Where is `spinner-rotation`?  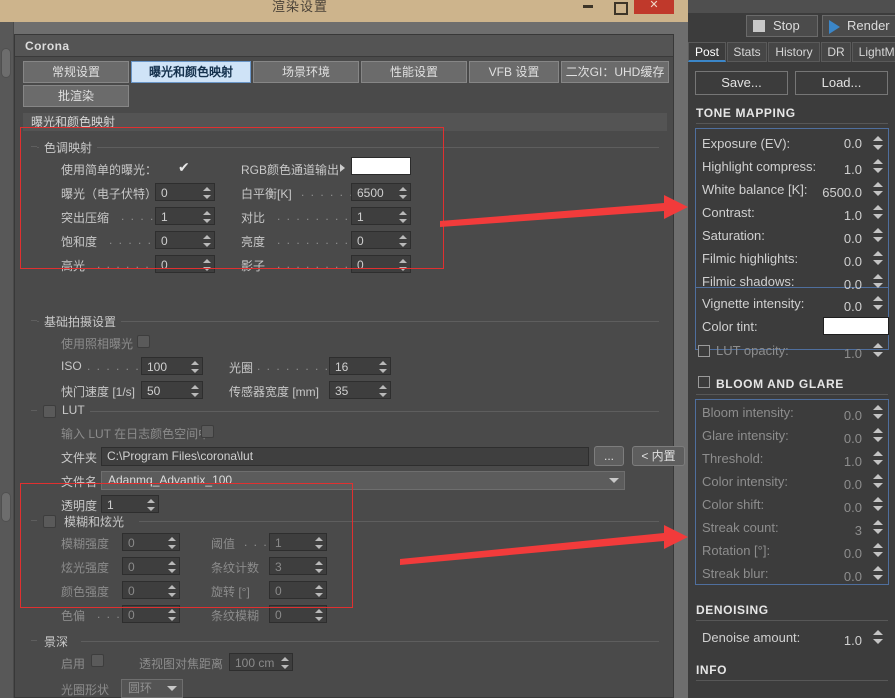 spinner-rotation is located at coordinates (878, 550).